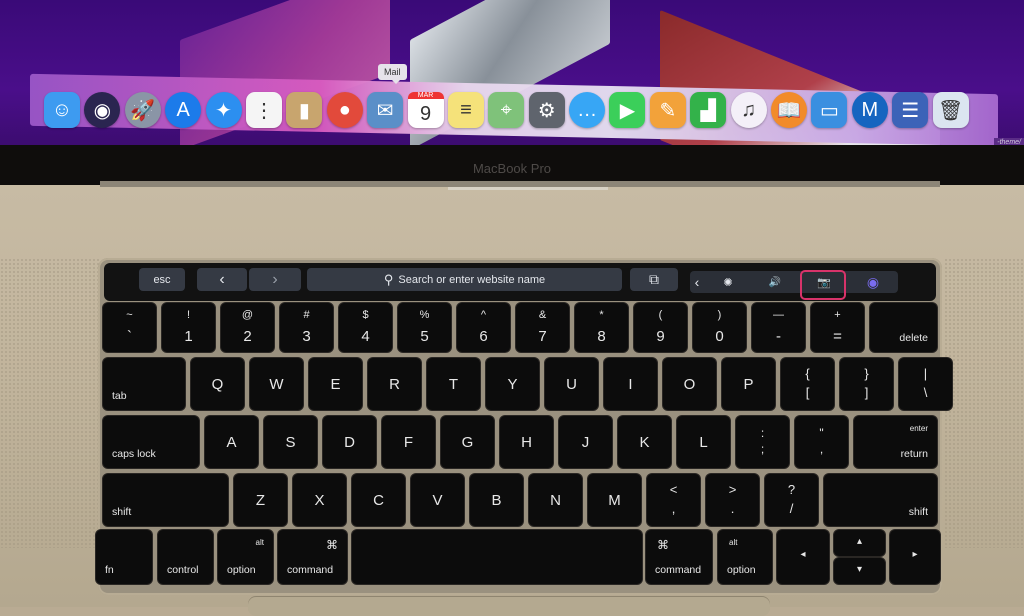  I want to click on key-p: P, so click(748, 384).